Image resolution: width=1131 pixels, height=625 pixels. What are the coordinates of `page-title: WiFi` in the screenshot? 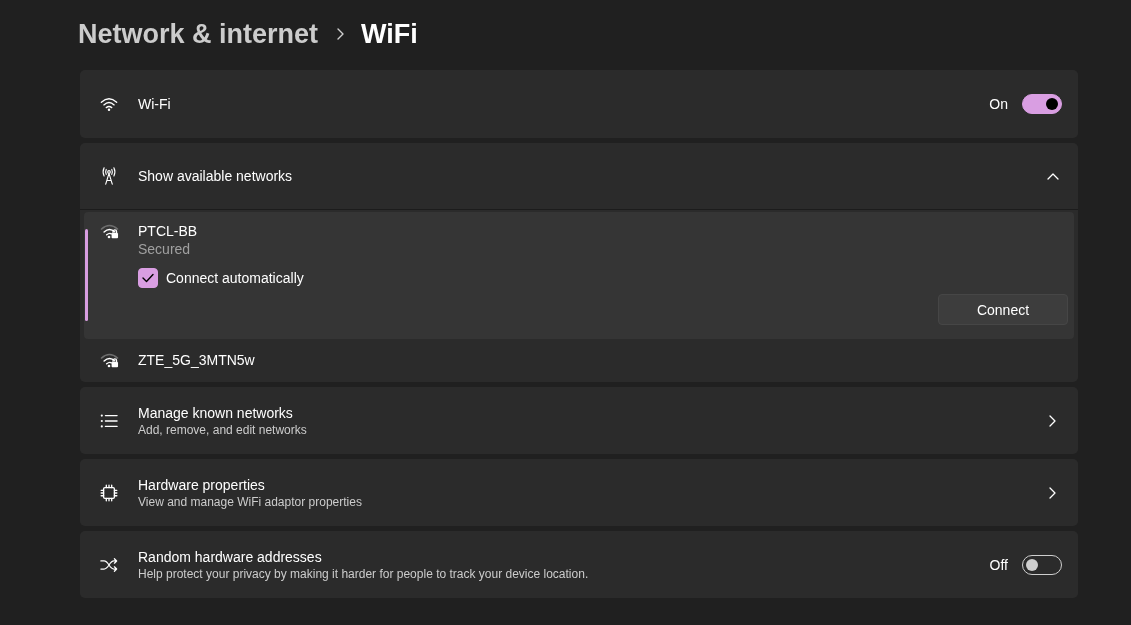 It's located at (389, 34).